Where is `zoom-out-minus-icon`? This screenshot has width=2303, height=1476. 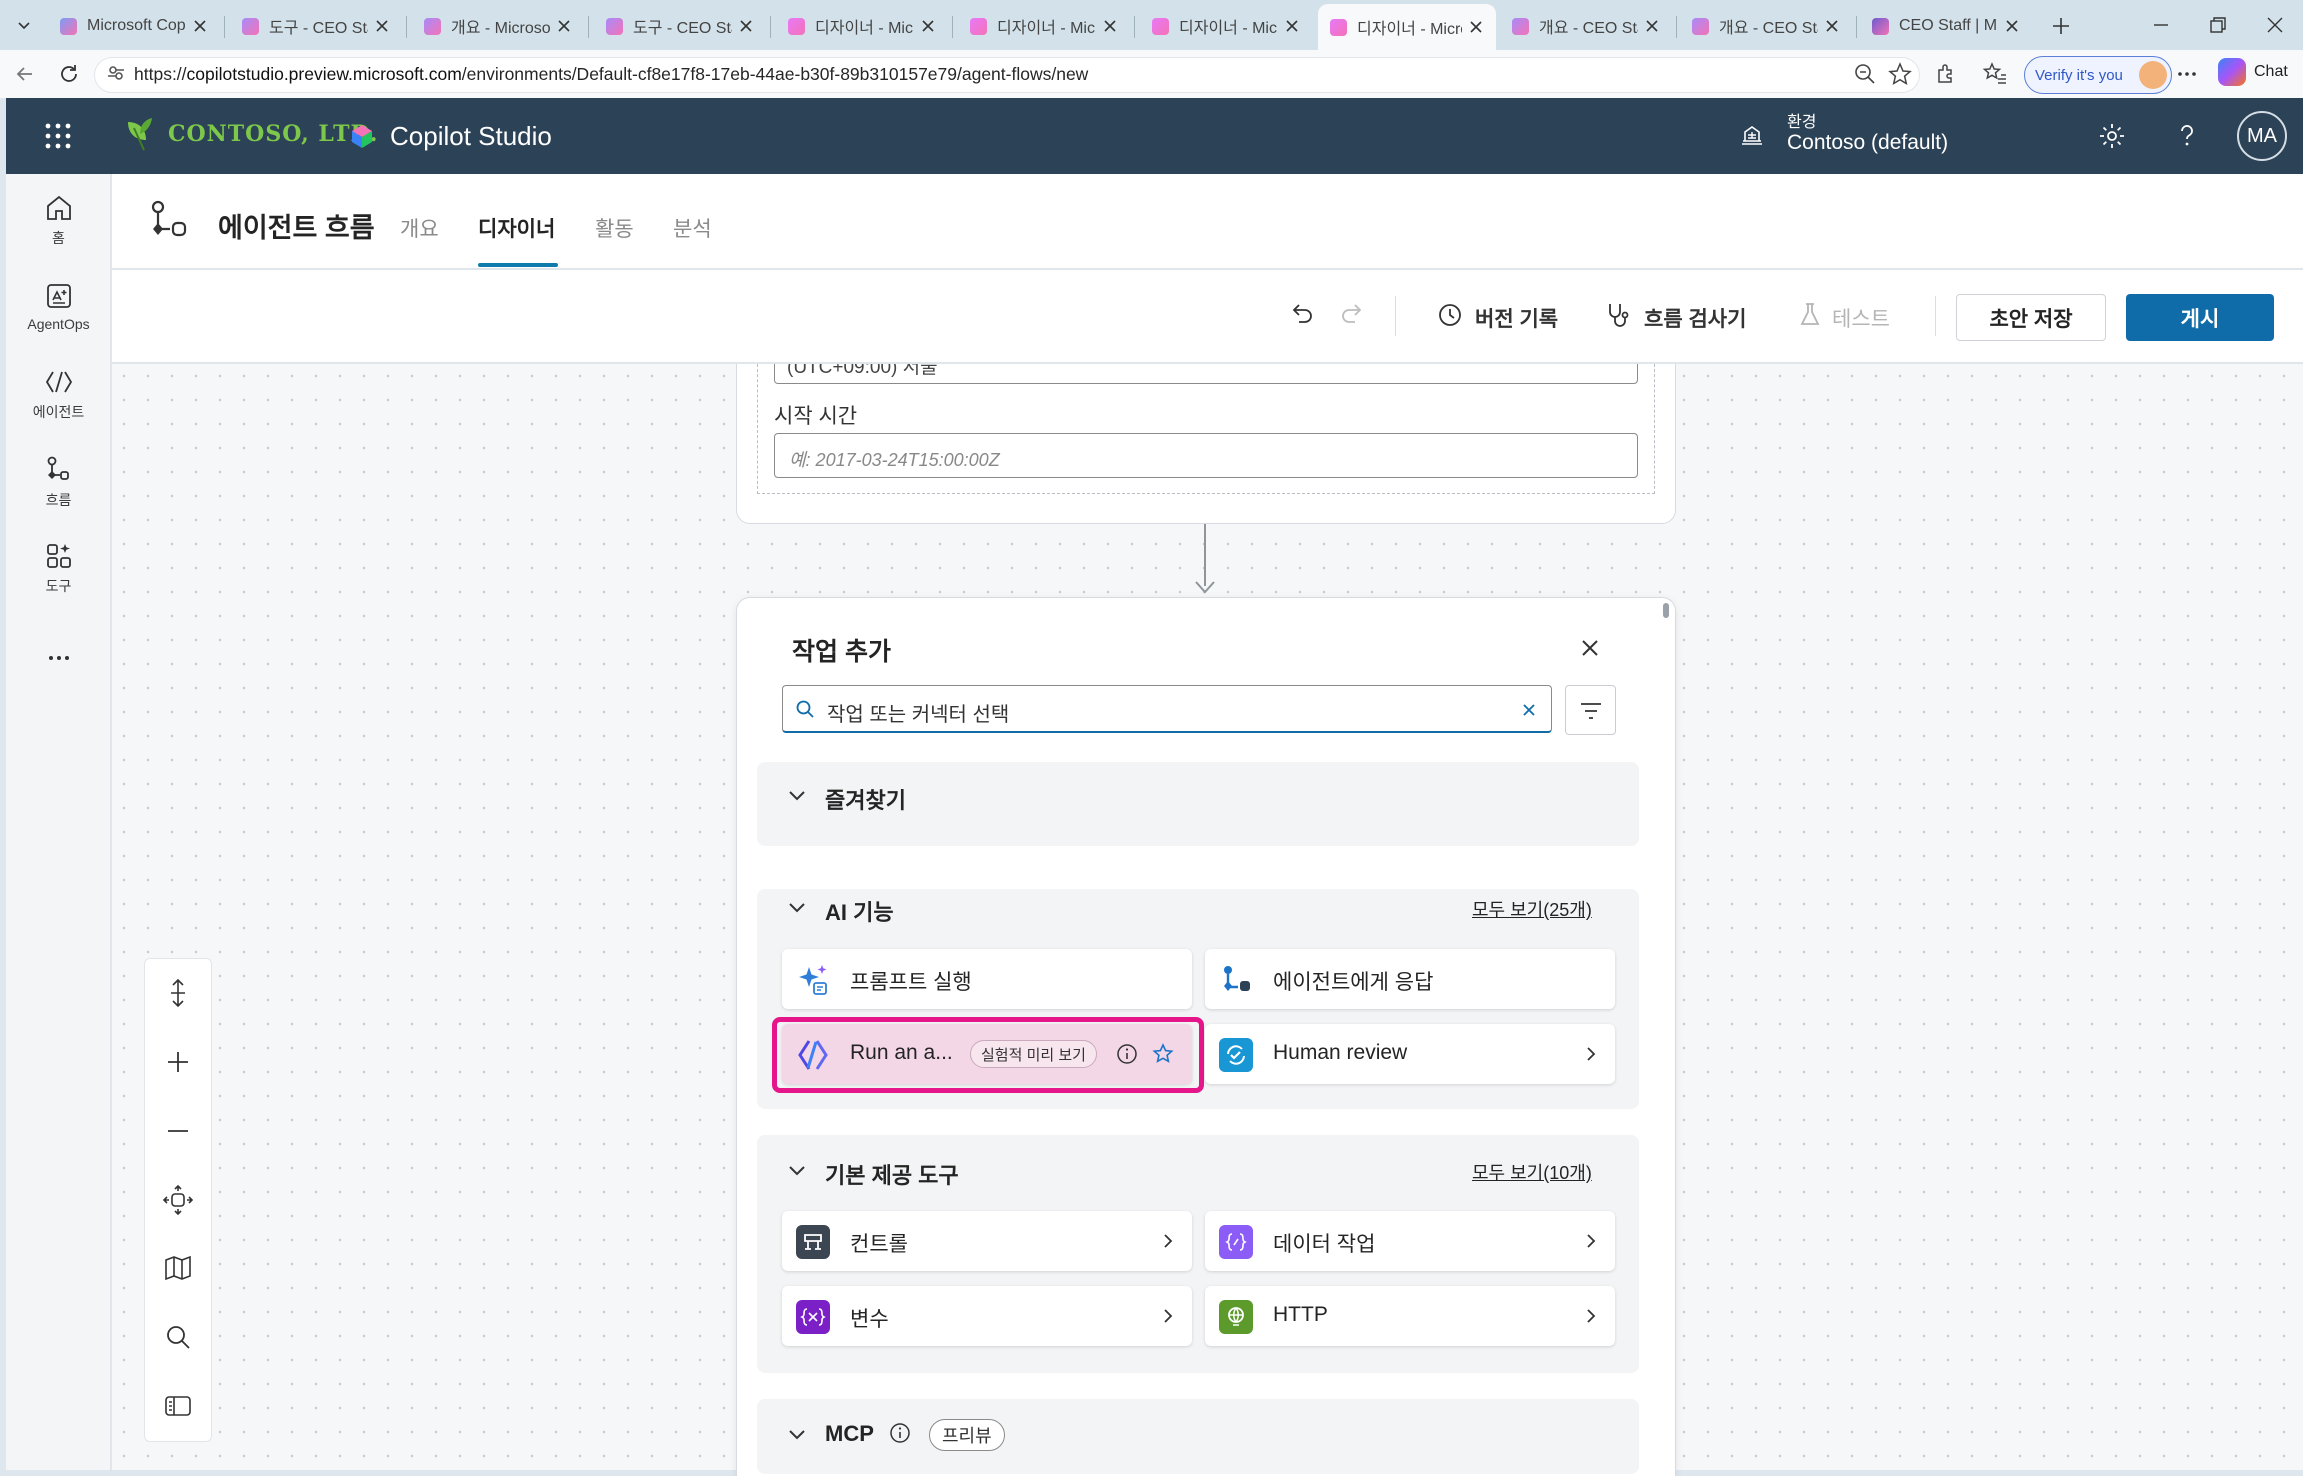
zoom-out-minus-icon is located at coordinates (178, 1131).